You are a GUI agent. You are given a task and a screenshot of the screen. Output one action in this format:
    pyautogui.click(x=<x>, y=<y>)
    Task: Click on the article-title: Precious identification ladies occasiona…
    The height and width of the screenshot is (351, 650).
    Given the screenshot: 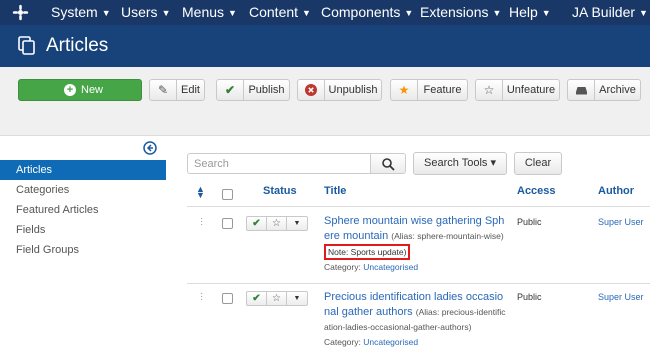 What is the action you would take?
    pyautogui.click(x=415, y=312)
    